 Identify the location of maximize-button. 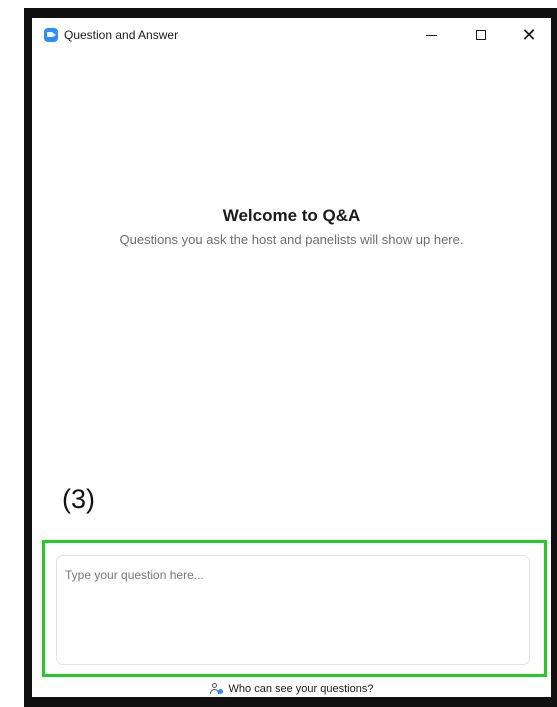
(481, 35).